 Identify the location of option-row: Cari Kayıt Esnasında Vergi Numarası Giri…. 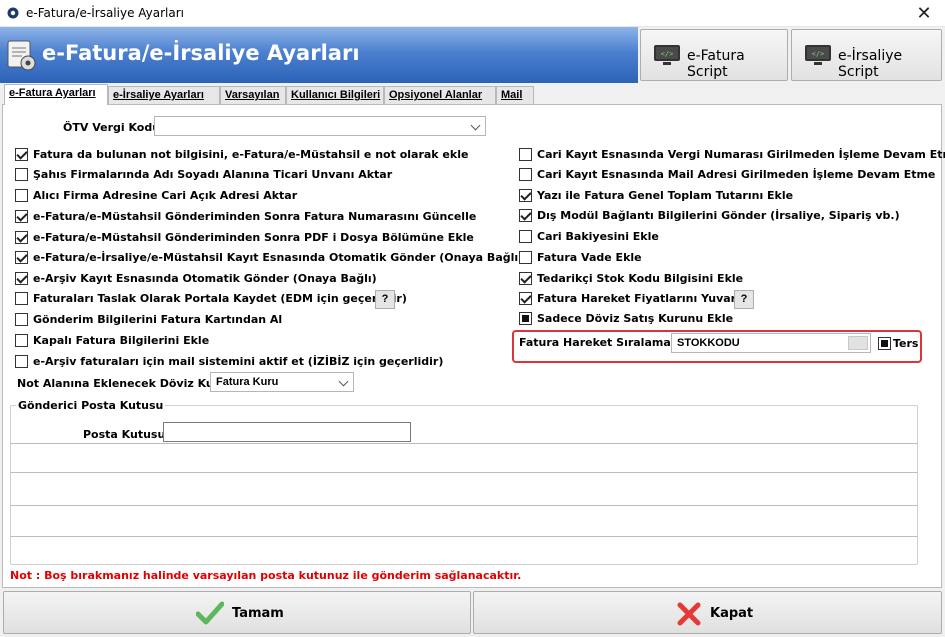
(732, 155).